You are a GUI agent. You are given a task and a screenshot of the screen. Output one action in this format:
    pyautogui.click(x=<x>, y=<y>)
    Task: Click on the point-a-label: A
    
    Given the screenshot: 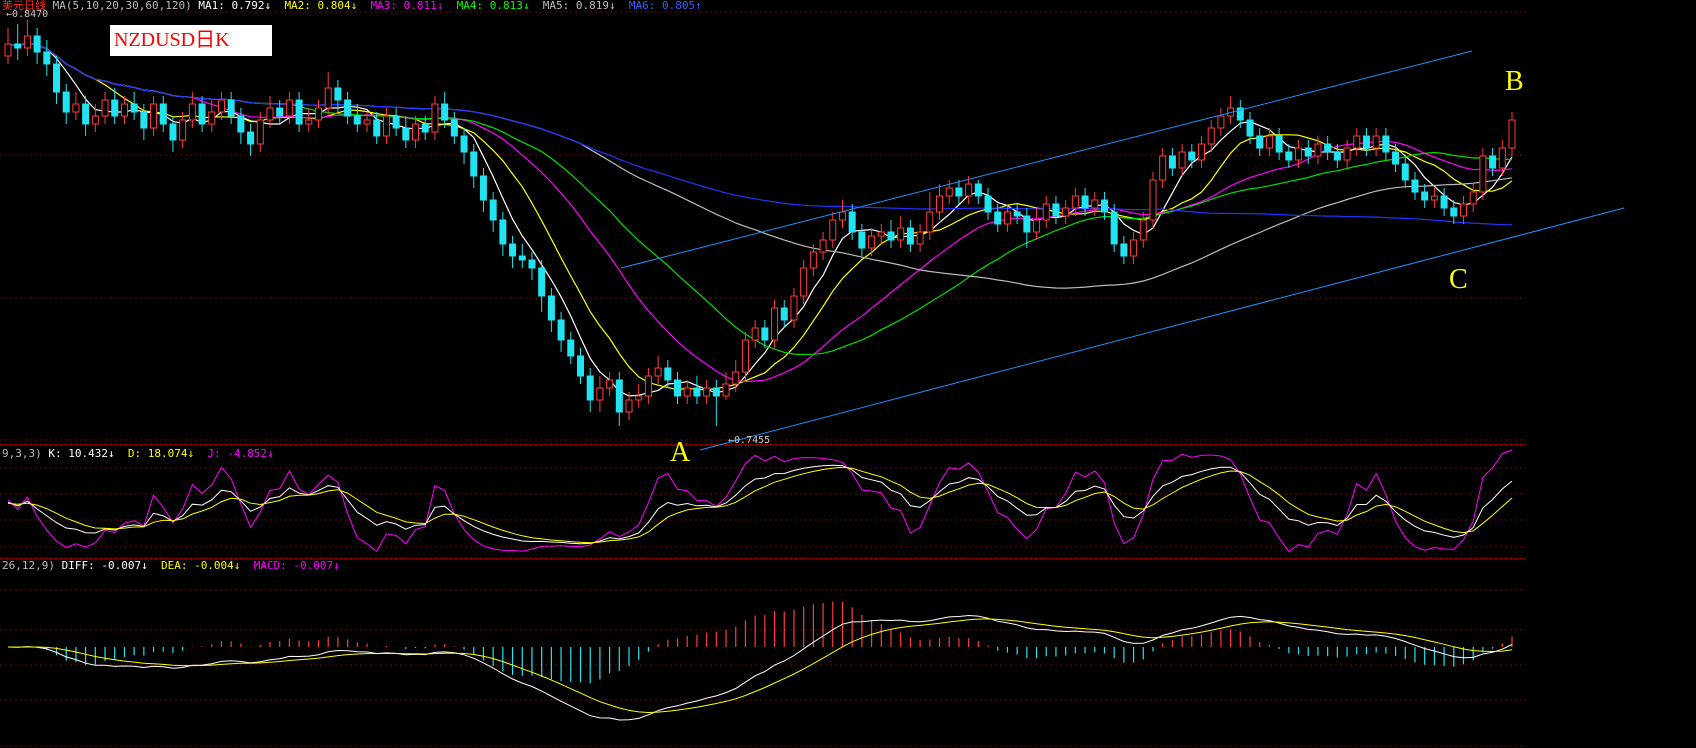 What is the action you would take?
    pyautogui.click(x=680, y=452)
    